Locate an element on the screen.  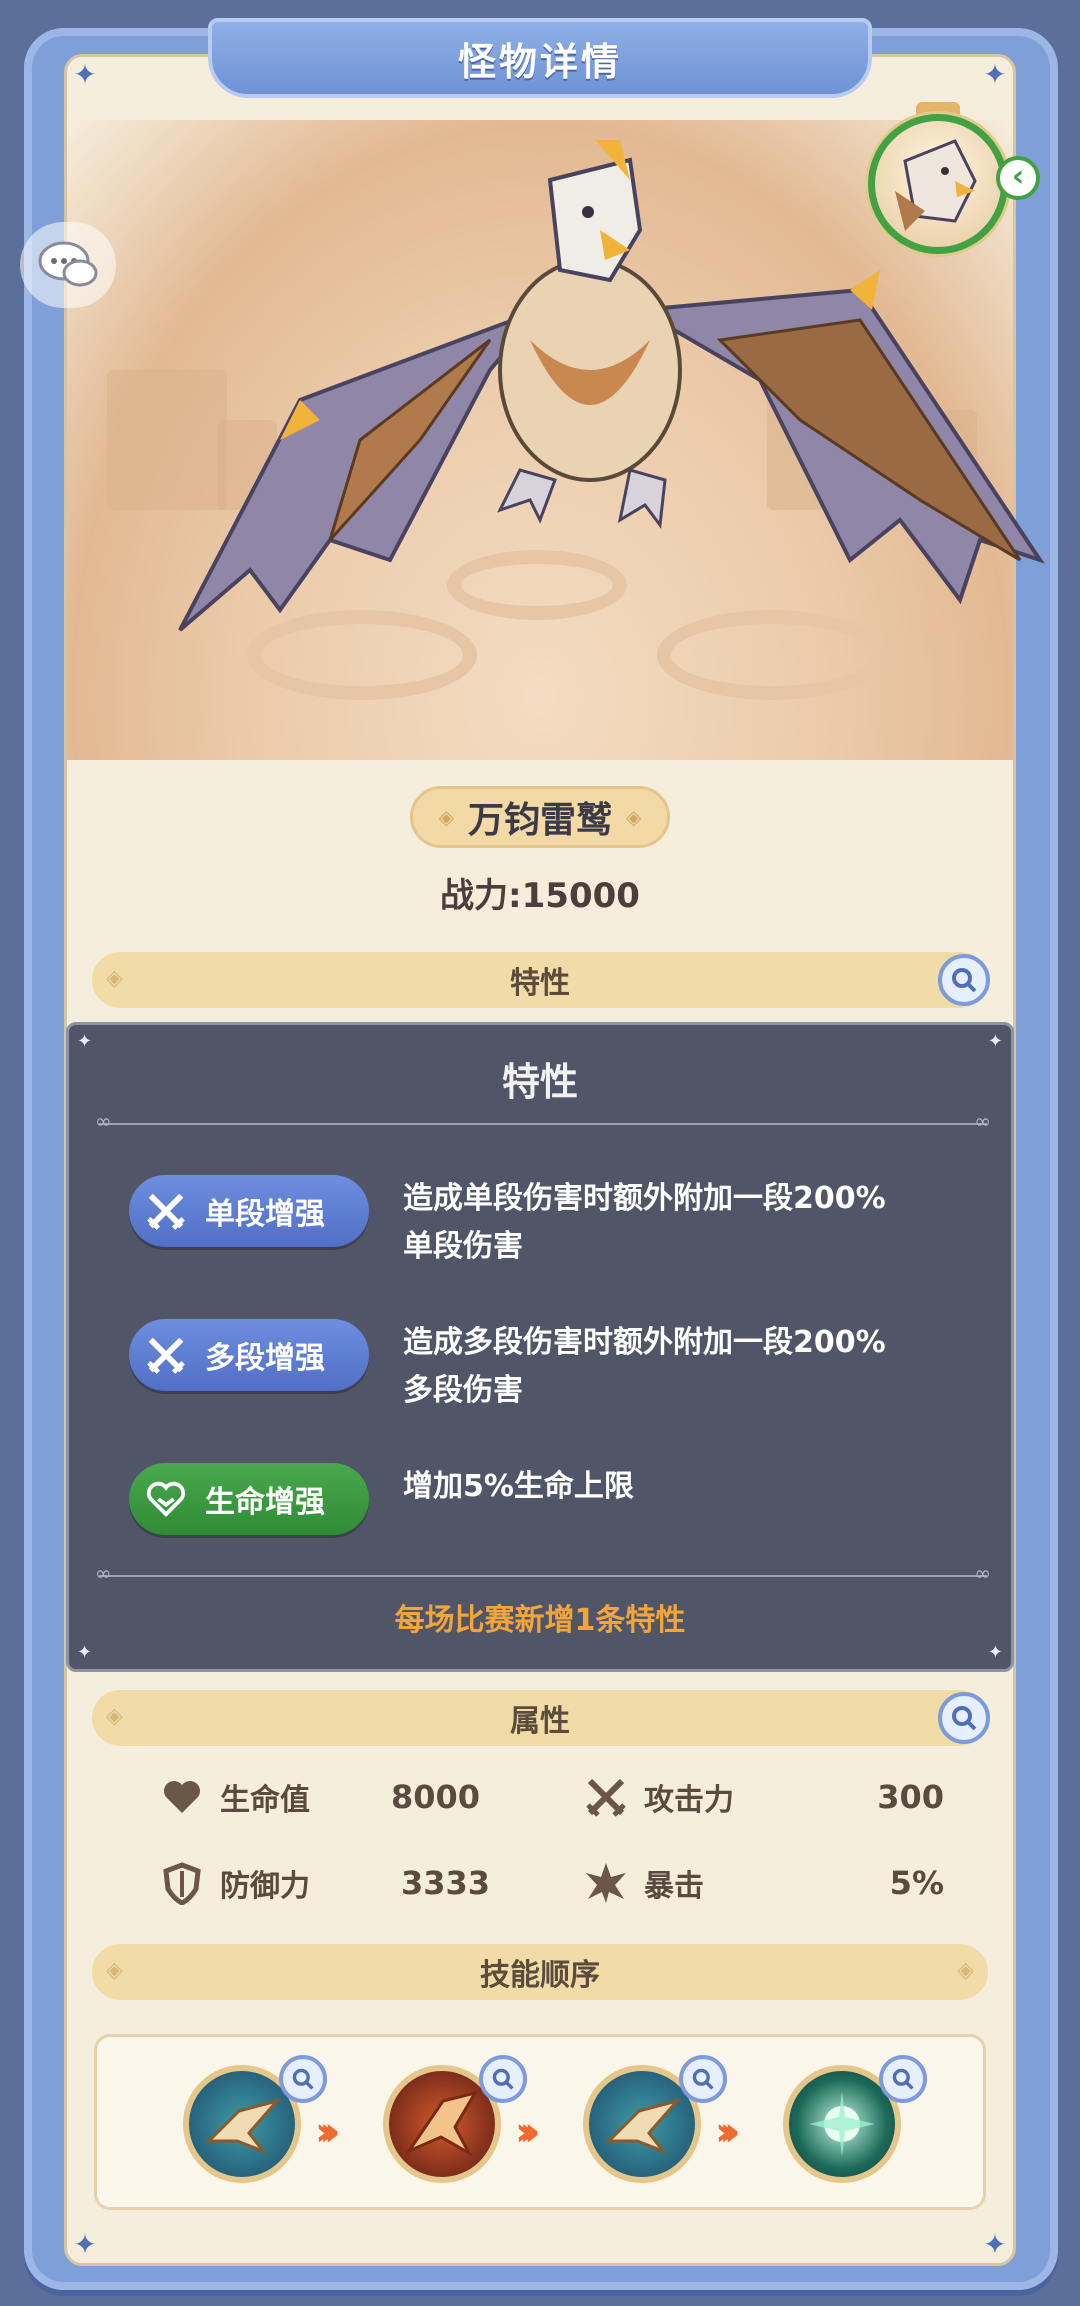
title-bar: 怪物详情 is located at coordinates (540, 58).